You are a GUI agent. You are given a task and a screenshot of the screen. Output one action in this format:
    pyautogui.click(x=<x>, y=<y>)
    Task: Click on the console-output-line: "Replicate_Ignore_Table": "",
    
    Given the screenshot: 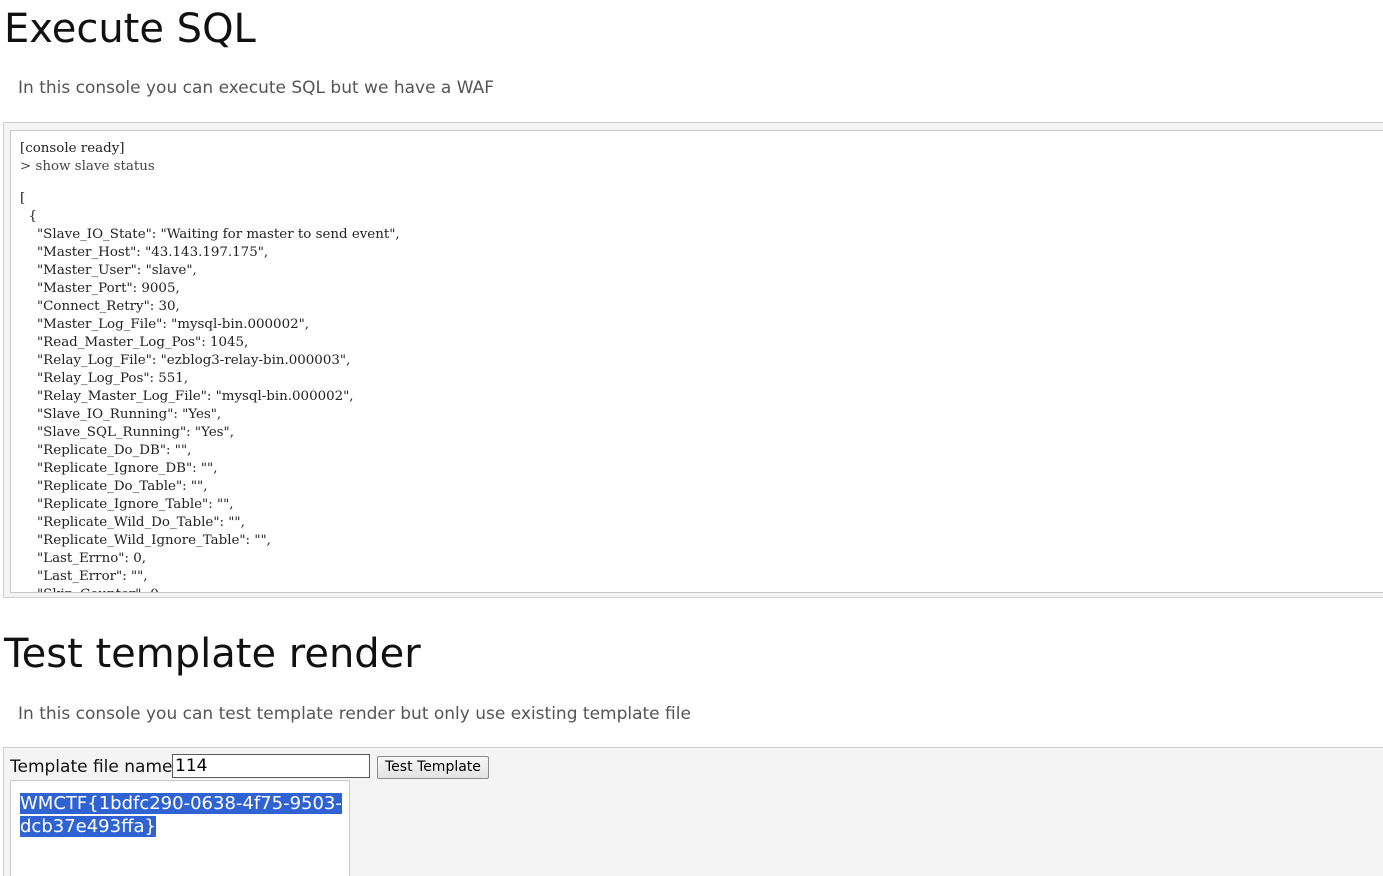 What is the action you would take?
    pyautogui.click(x=127, y=504)
    